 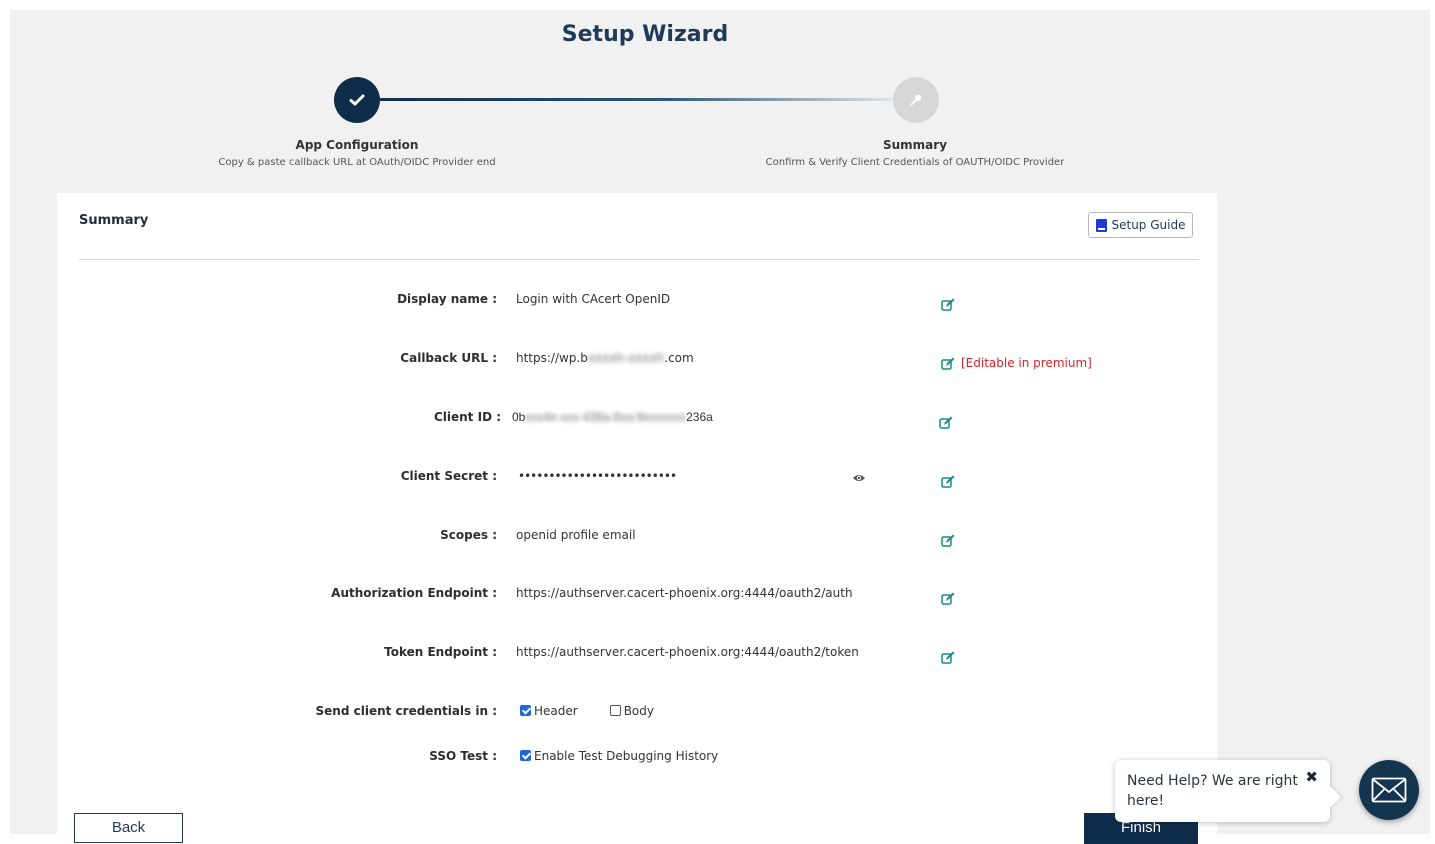 What do you see at coordinates (948, 305) in the screenshot?
I see `edit-display-name-icon` at bounding box center [948, 305].